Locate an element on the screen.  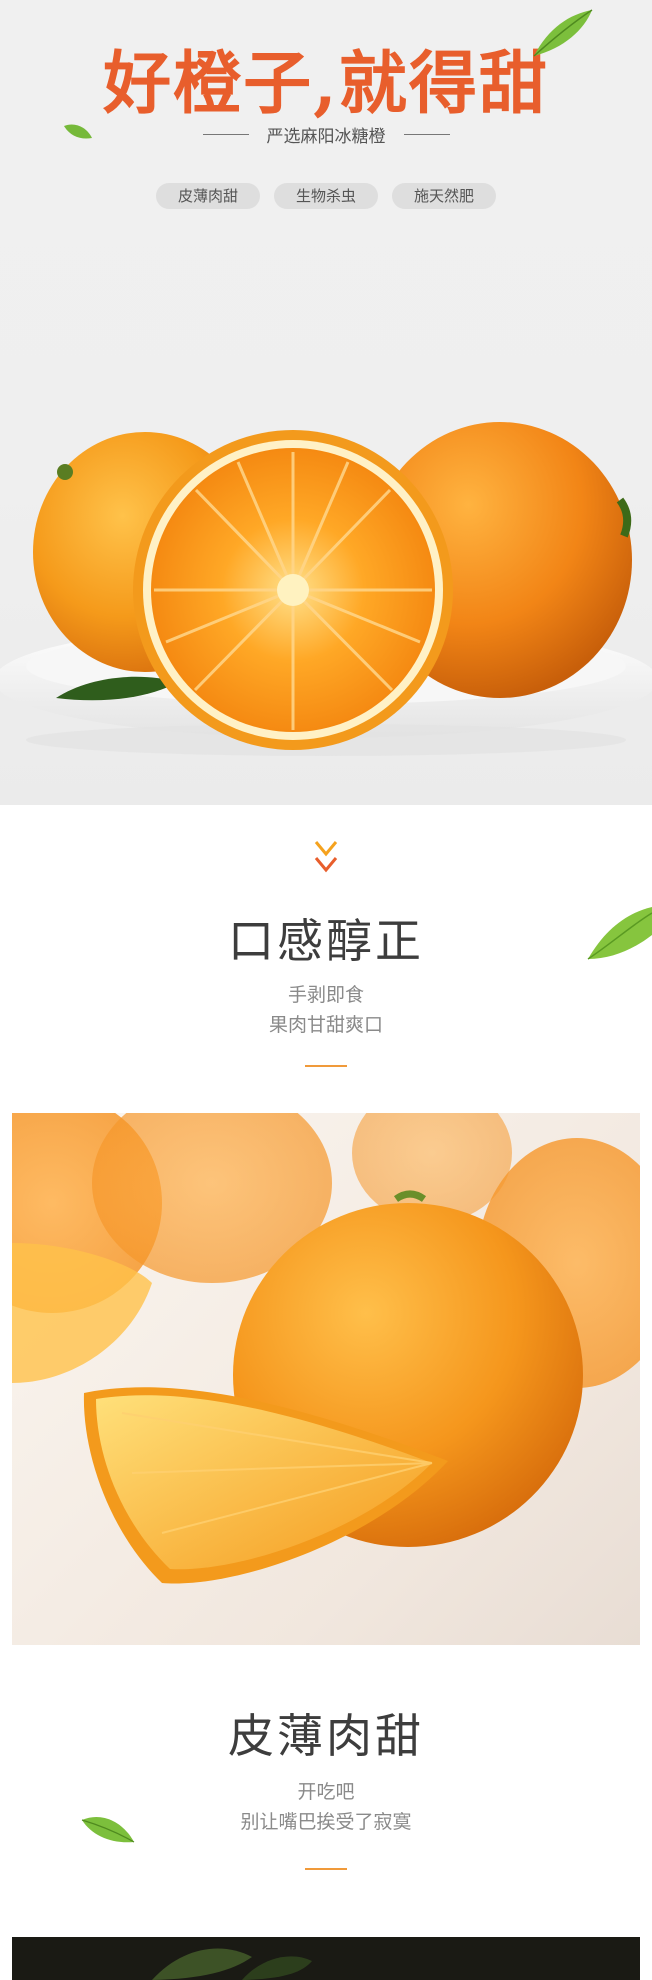
feature-tag: 施天然肥 is located at coordinates (444, 196).